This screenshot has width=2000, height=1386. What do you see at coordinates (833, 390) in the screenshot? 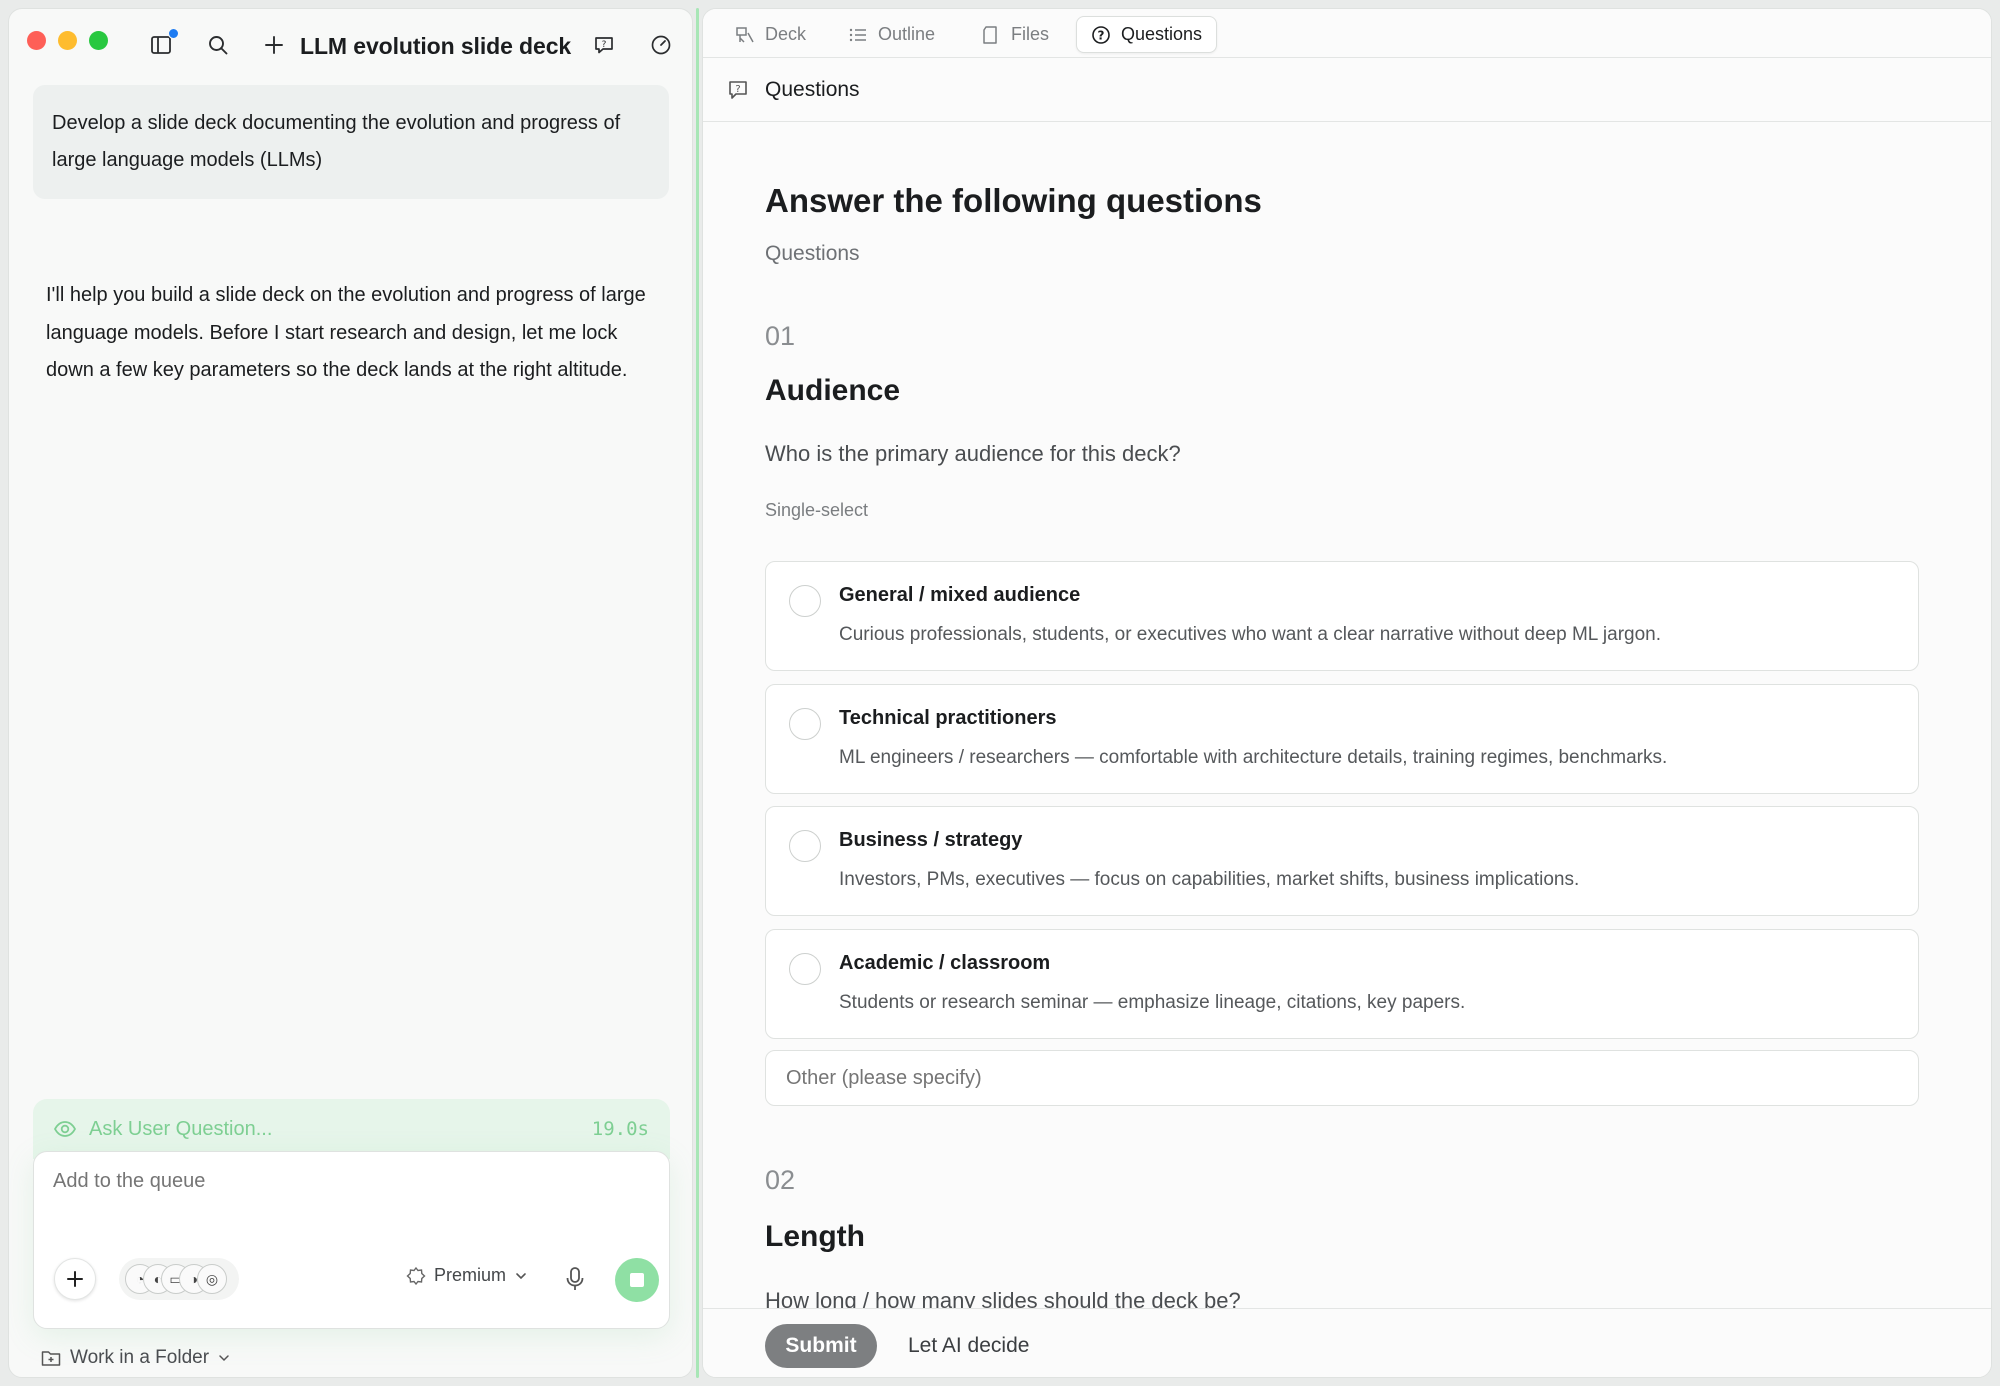
I see `question-title: Audience` at bounding box center [833, 390].